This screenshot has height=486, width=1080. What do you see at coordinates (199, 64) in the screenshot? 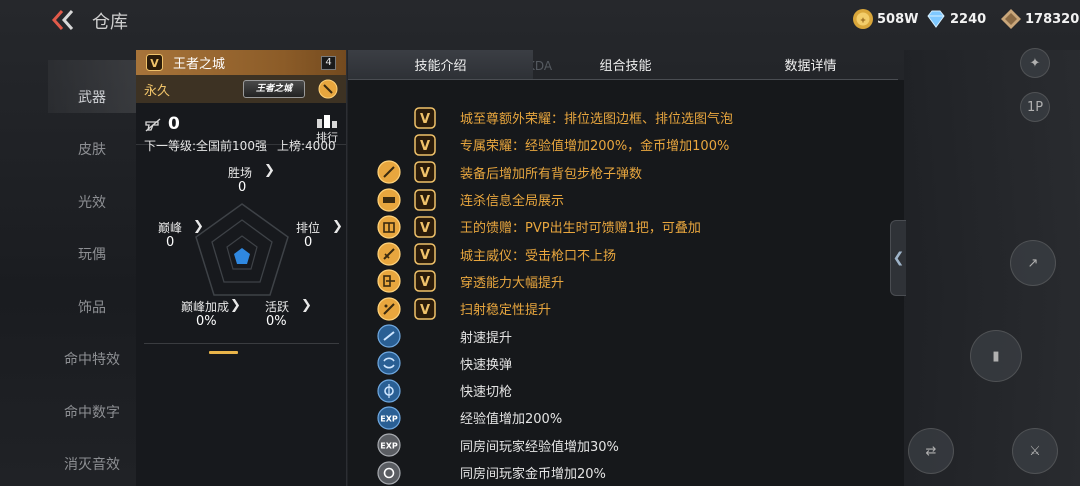
I see `card-title: 王者之城` at bounding box center [199, 64].